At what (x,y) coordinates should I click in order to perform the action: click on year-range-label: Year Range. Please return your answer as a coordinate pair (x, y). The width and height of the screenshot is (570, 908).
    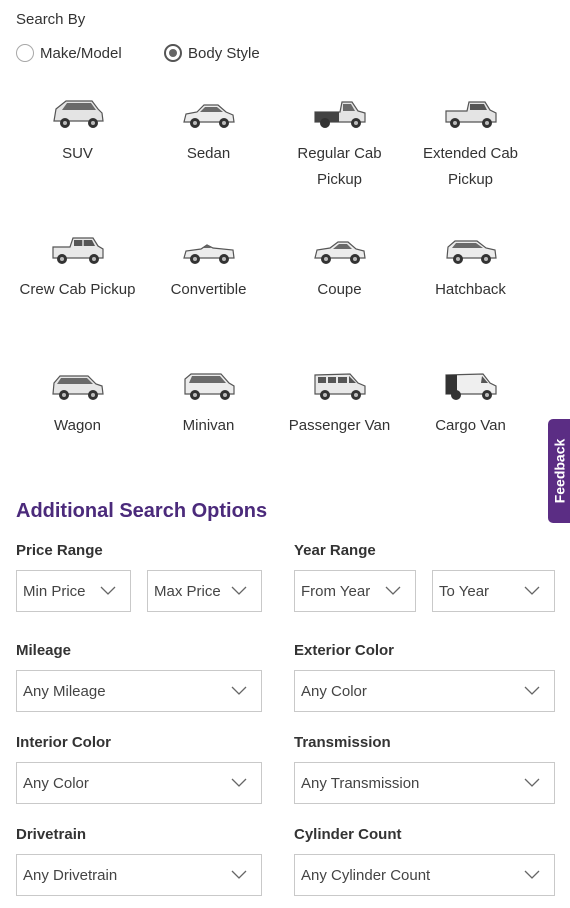
    Looking at the image, I should click on (335, 550).